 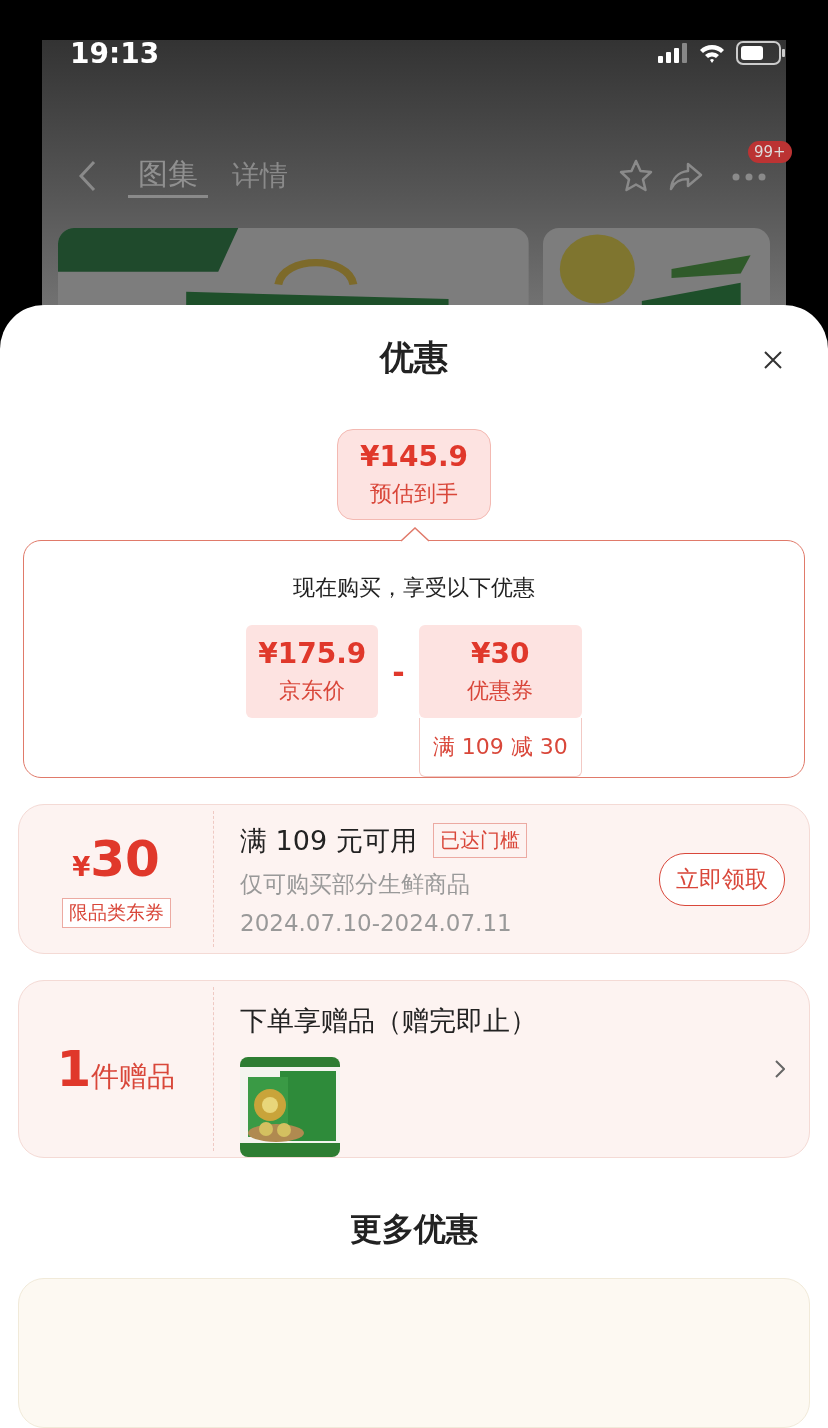 What do you see at coordinates (749, 176) in the screenshot?
I see `more-icon` at bounding box center [749, 176].